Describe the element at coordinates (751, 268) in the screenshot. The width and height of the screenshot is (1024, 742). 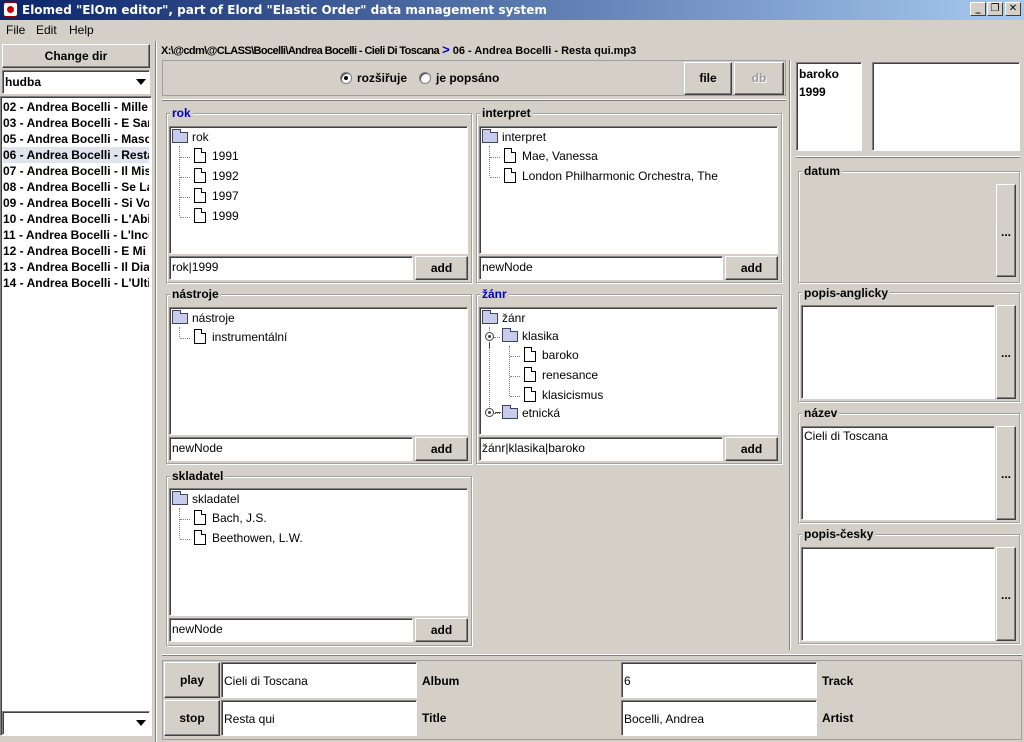
I see `interpret-add-button: add` at that location.